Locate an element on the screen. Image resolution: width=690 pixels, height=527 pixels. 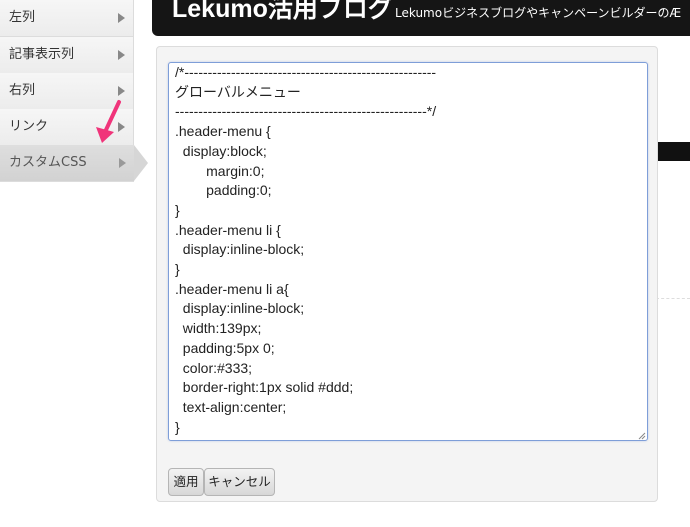
apply-button: 適用 is located at coordinates (186, 482).